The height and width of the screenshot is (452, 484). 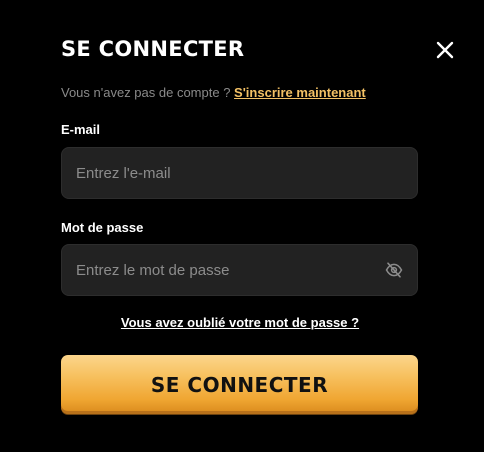 I want to click on password-field-container, so click(x=239, y=270).